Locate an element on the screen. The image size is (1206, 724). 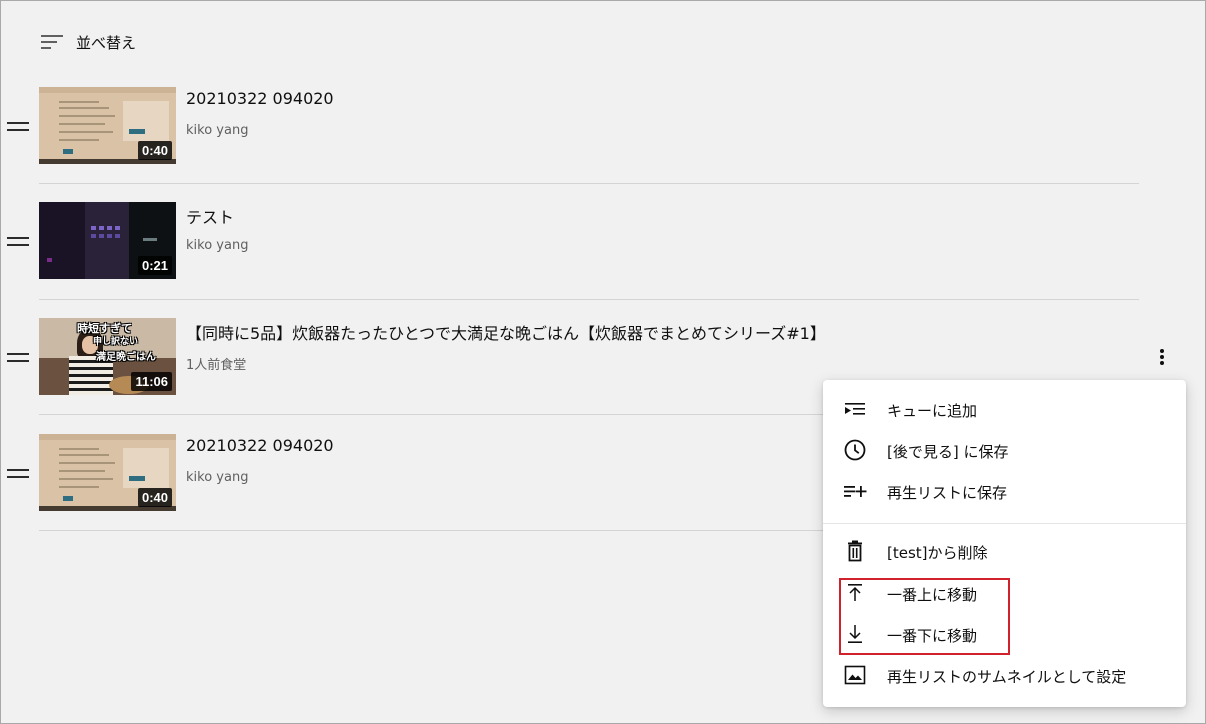
menu-item-remove: [test]から削除 is located at coordinates (1004, 551).